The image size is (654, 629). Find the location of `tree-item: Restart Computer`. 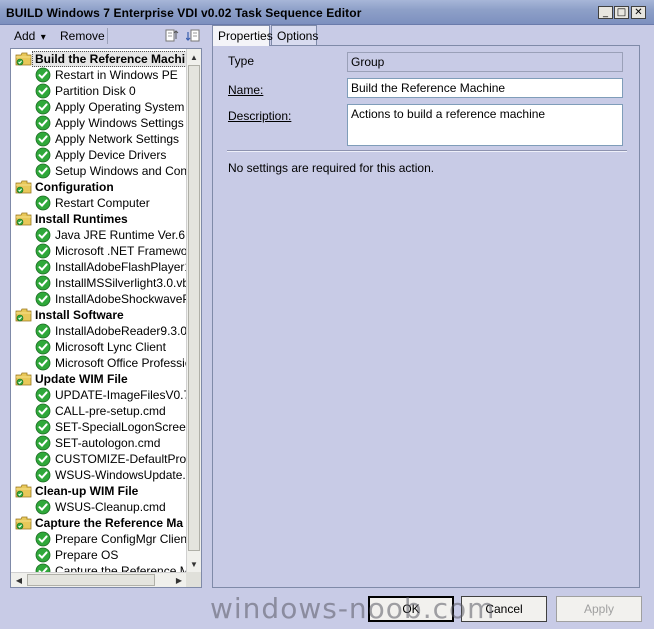

tree-item: Restart Computer is located at coordinates (99, 203).